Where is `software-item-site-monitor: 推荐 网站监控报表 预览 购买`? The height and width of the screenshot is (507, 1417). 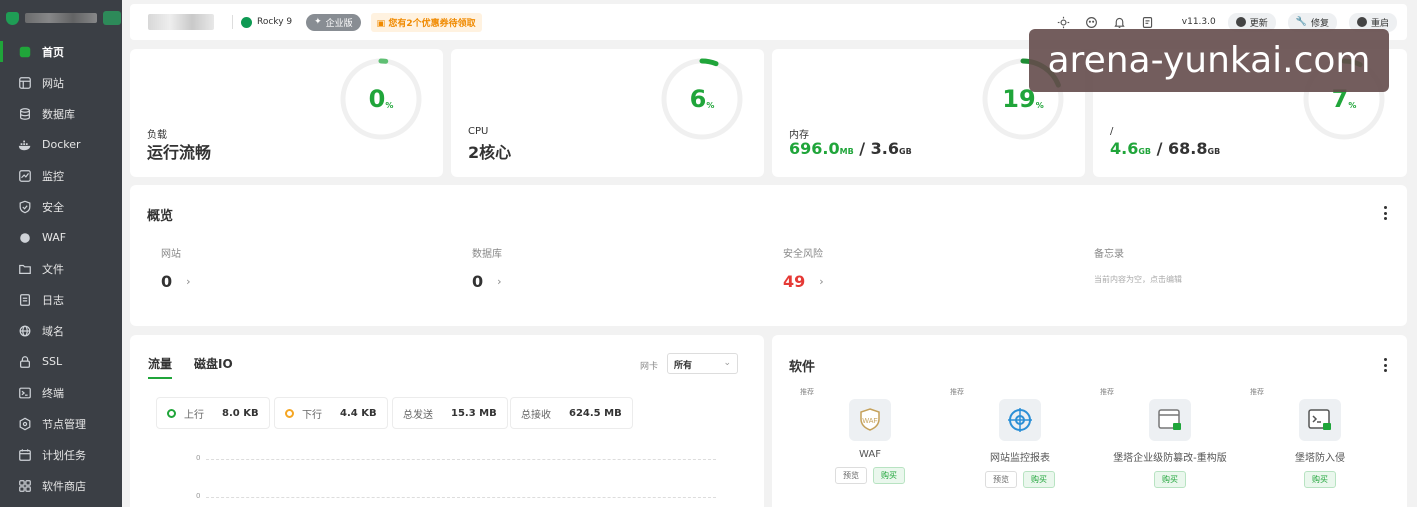
software-item-site-monitor: 推荐 网站监控报表 预览 购买 is located at coordinates (1020, 437).